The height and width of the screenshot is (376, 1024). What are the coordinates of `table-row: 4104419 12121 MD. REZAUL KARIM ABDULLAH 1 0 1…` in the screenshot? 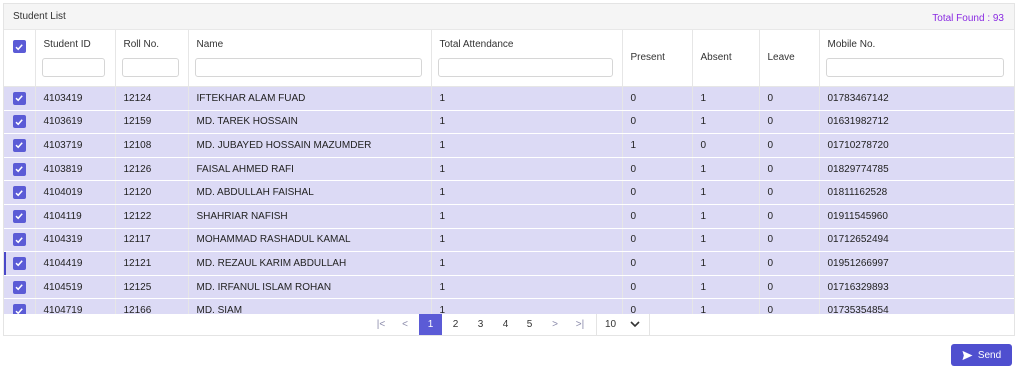 It's located at (509, 263).